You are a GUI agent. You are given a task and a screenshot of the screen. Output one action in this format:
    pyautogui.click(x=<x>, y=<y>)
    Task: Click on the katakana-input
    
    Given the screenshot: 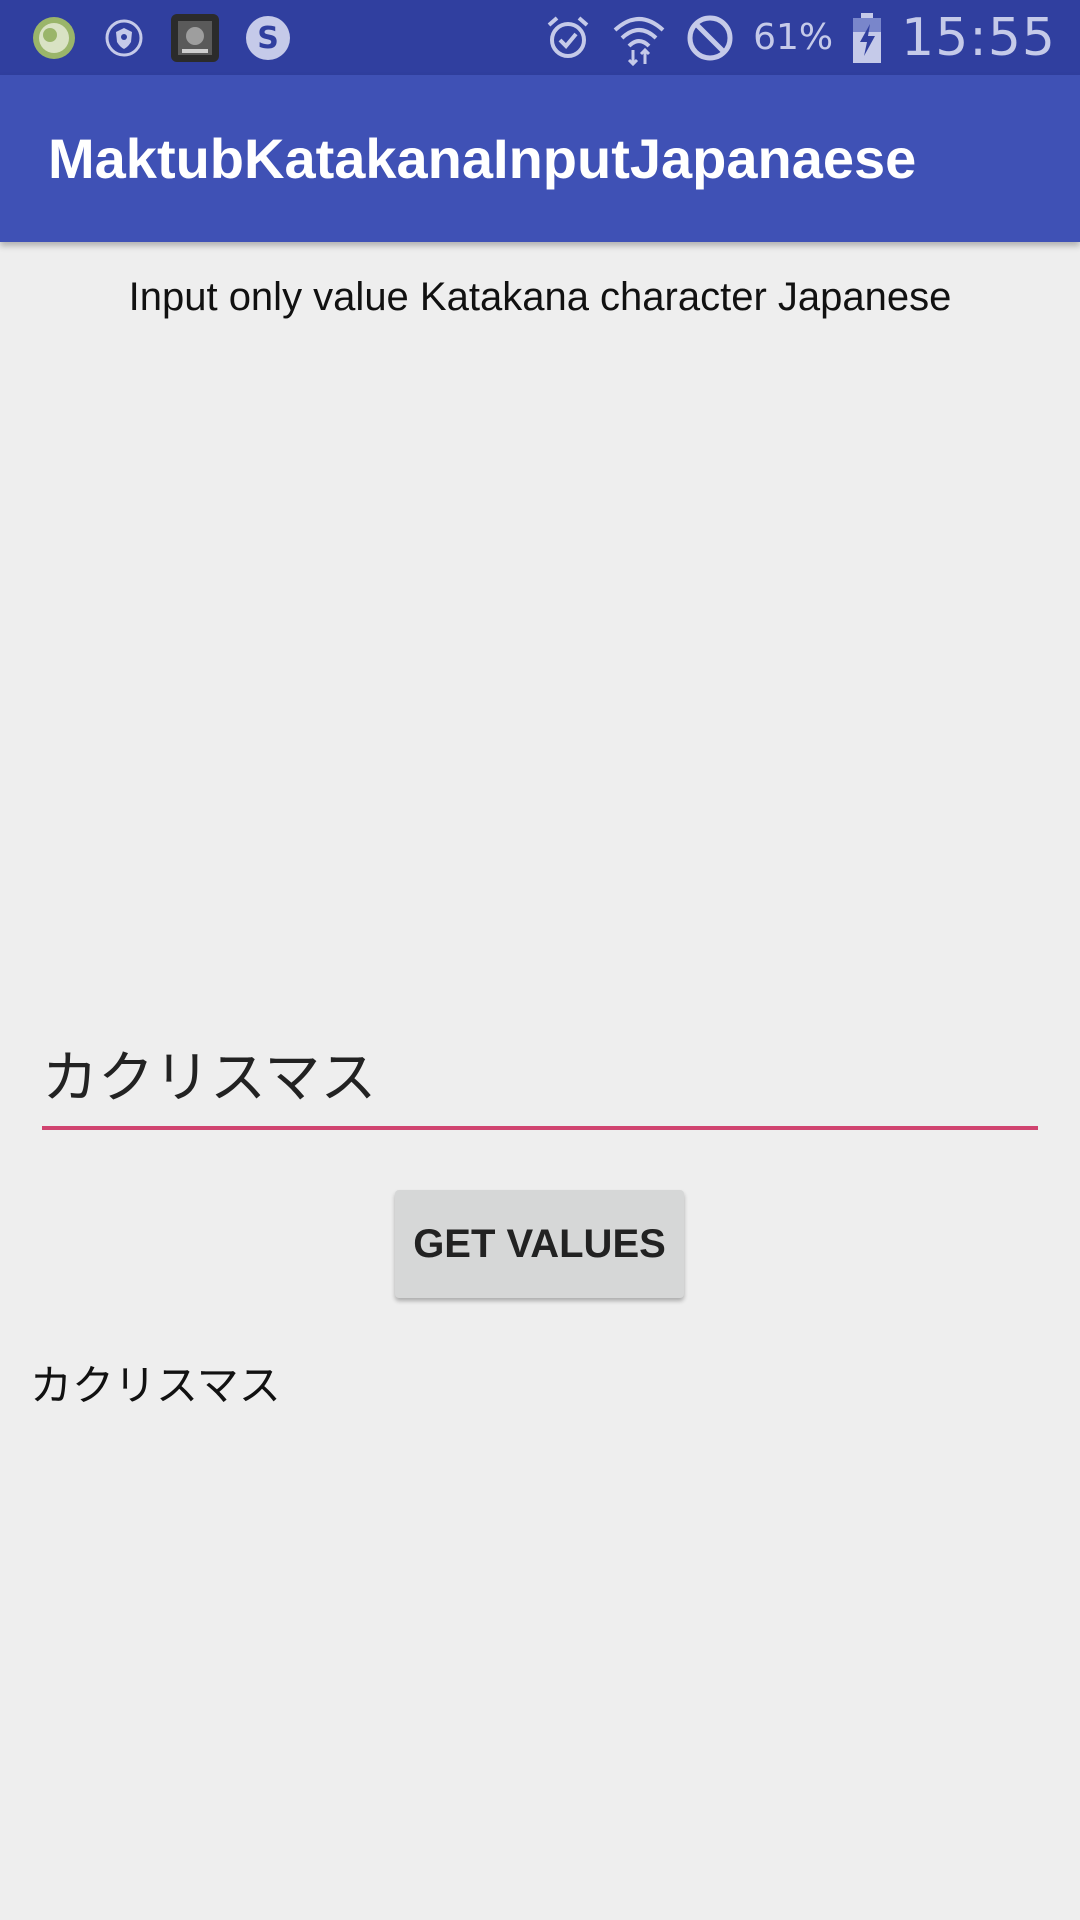 What is the action you would take?
    pyautogui.click(x=540, y=1075)
    